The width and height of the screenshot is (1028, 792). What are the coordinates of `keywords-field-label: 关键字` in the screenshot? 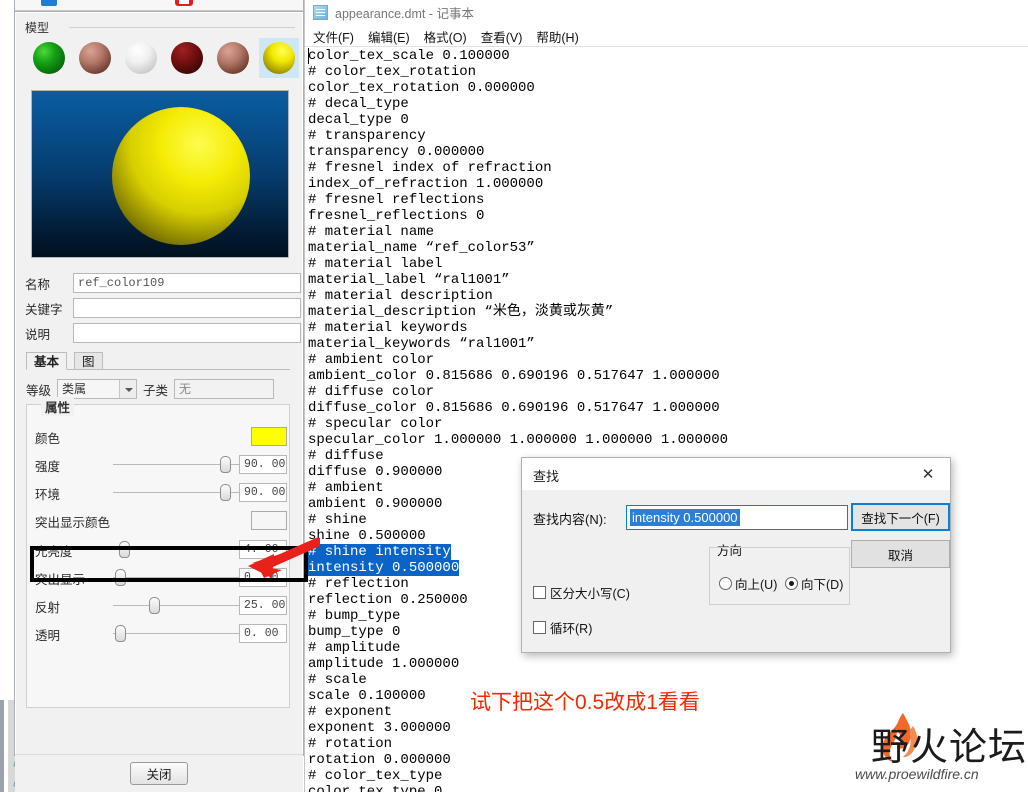 It's located at (44, 309).